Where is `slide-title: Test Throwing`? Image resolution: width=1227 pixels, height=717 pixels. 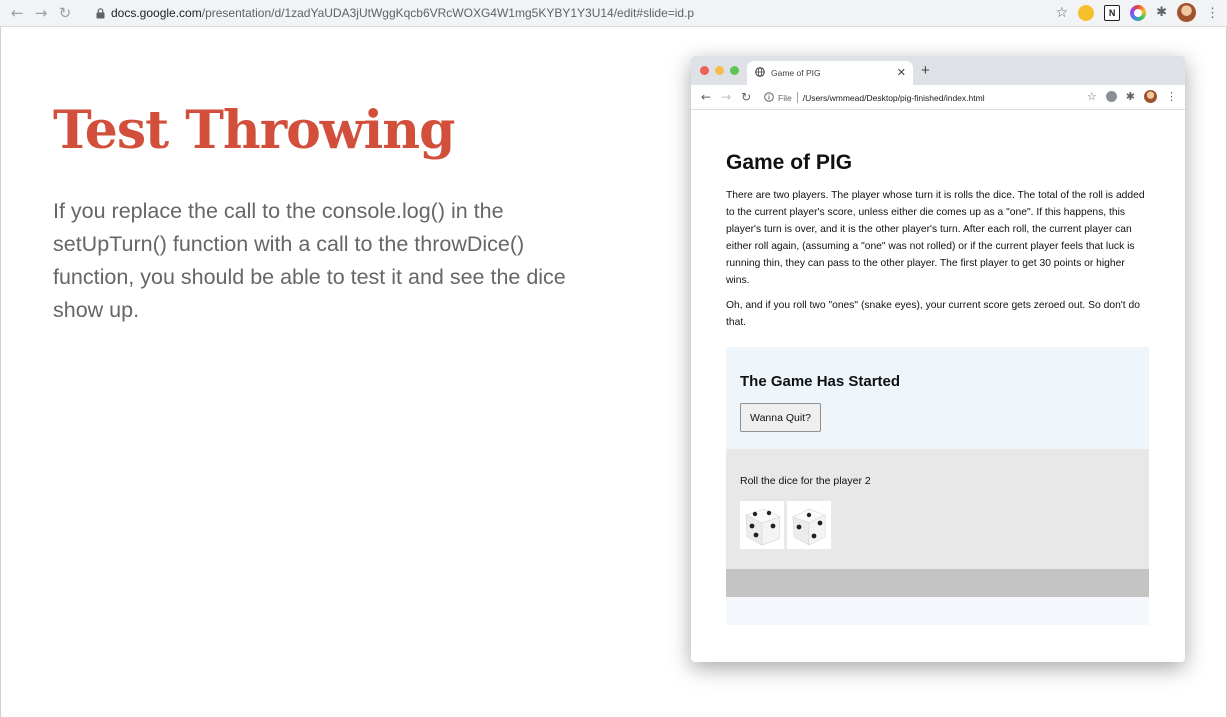
slide-title: Test Throwing is located at coordinates (254, 130).